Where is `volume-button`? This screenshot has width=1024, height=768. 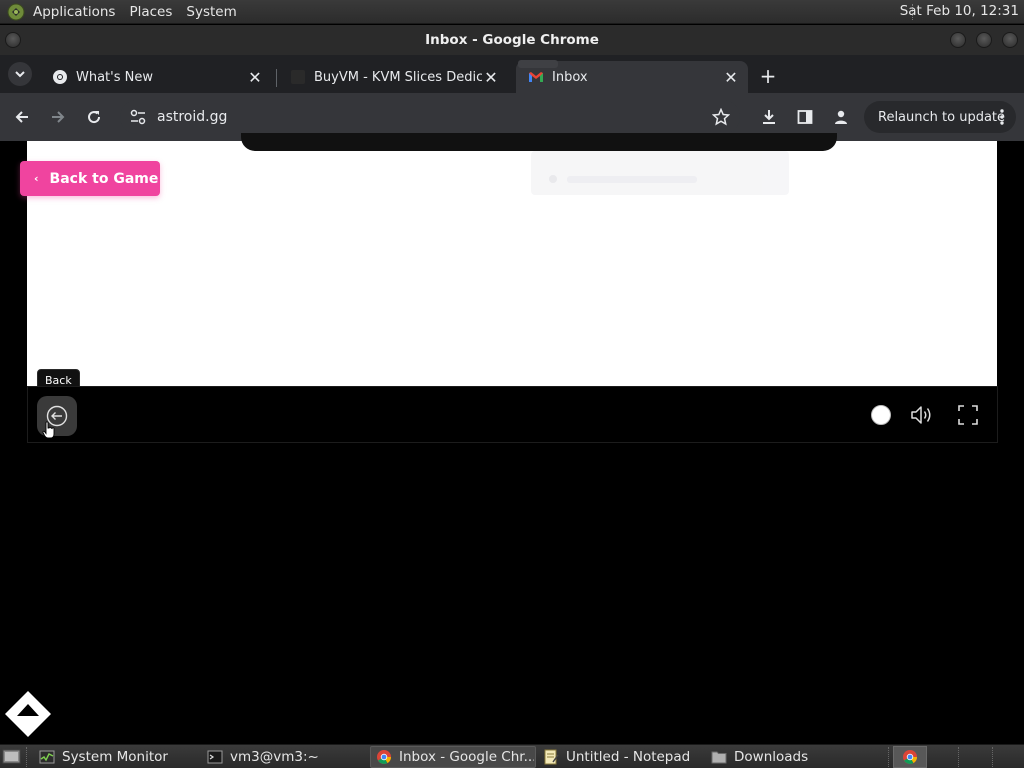
volume-button is located at coordinates (922, 415).